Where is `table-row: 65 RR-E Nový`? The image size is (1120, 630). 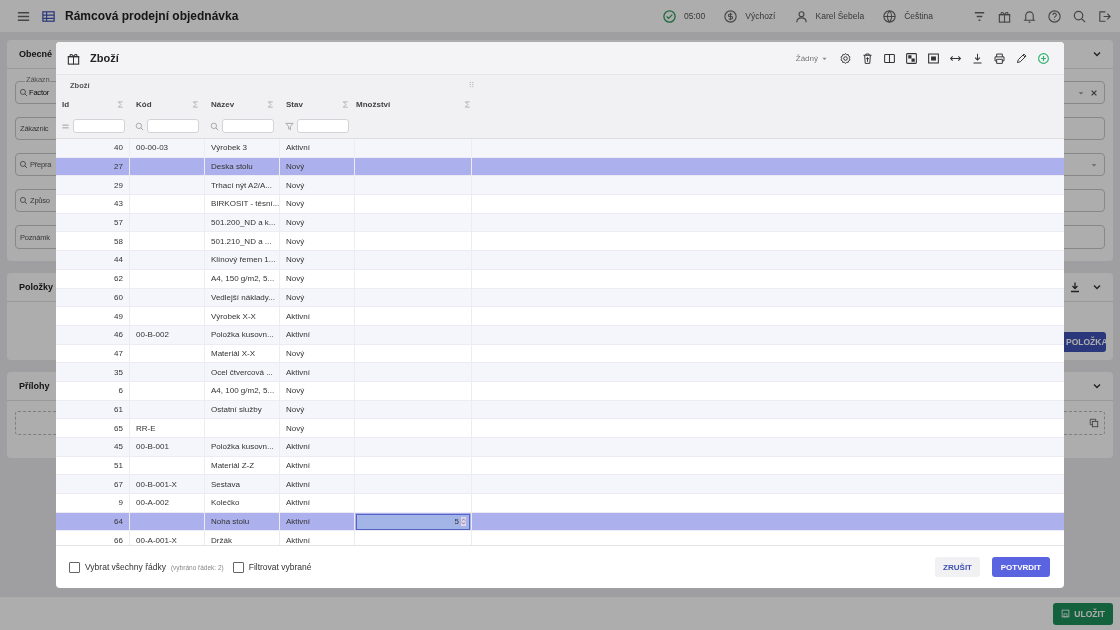 table-row: 65 RR-E Nový is located at coordinates (560, 428).